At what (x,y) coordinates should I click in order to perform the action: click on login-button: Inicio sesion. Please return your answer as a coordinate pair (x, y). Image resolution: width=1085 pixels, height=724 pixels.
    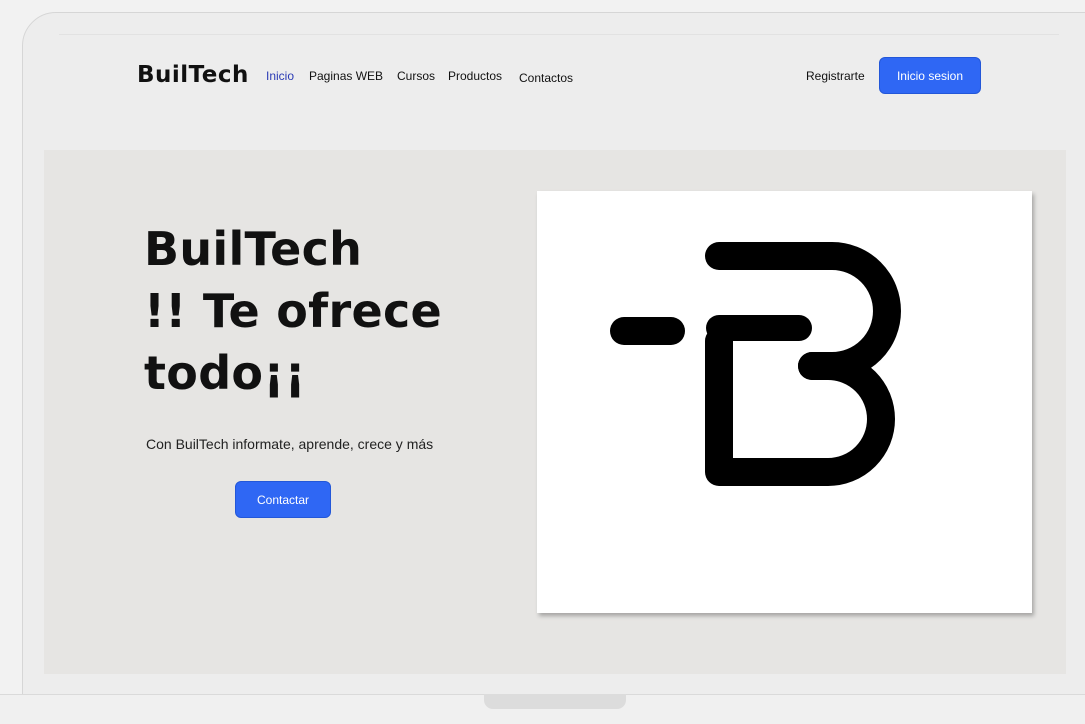
    Looking at the image, I should click on (930, 75).